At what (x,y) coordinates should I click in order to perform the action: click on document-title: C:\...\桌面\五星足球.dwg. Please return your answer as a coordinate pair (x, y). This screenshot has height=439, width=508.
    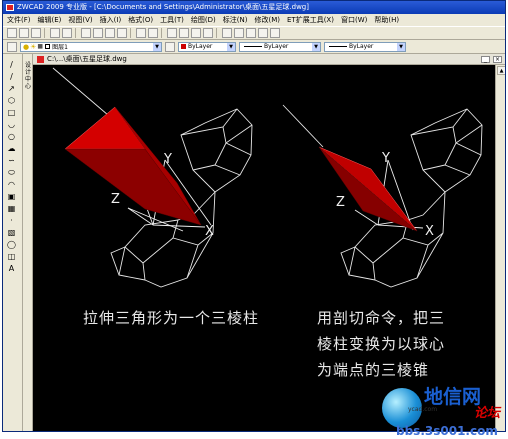
    Looking at the image, I should click on (87, 59).